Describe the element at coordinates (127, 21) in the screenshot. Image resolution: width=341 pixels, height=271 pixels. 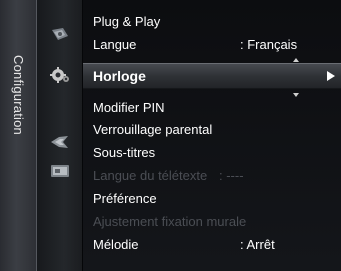
I see `menu-item-label: Plug & Play` at that location.